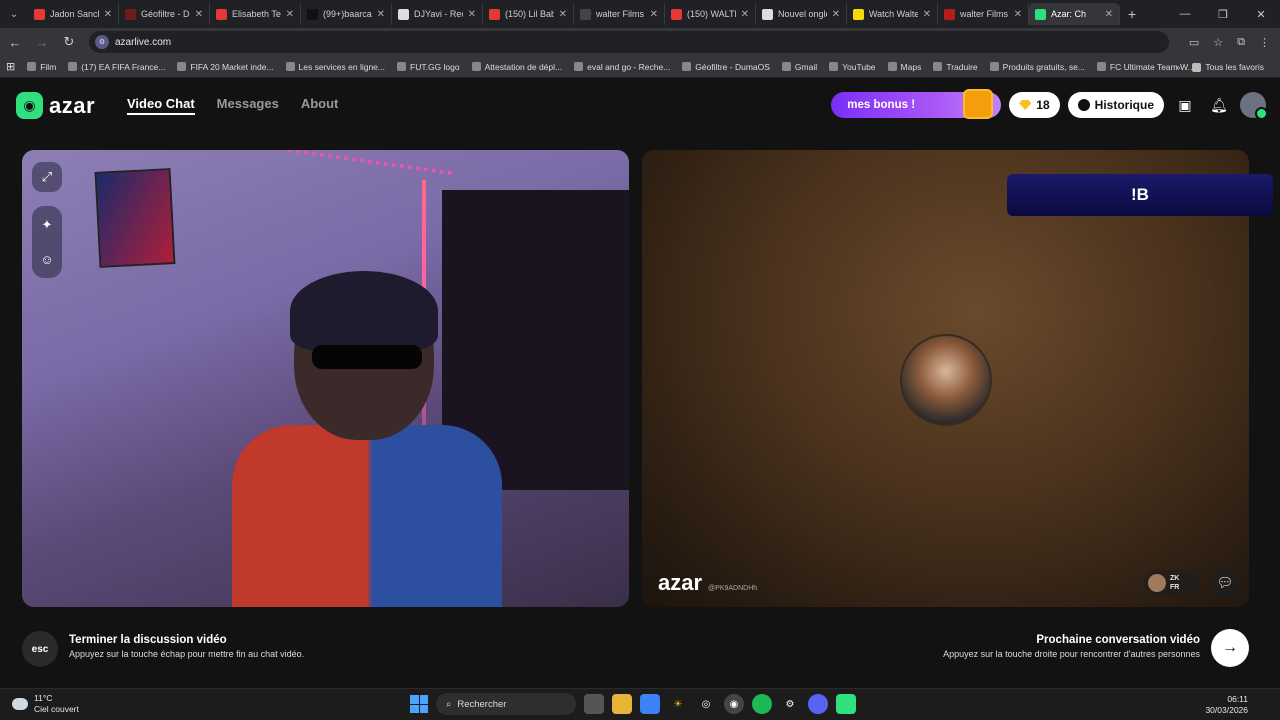 The width and height of the screenshot is (1280, 720). What do you see at coordinates (47, 225) in the screenshot?
I see `magic-wand-icon: ✦` at bounding box center [47, 225].